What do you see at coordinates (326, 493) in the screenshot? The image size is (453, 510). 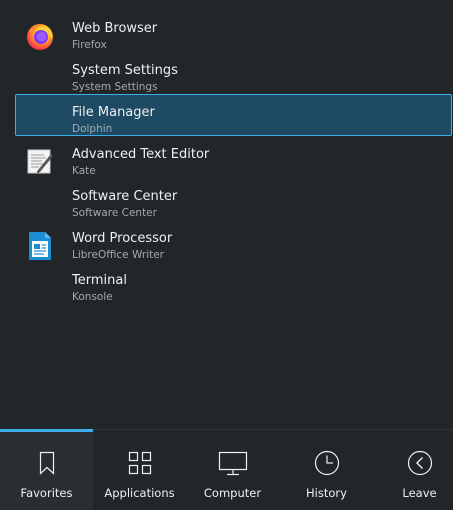 I see `tab-label: History` at bounding box center [326, 493].